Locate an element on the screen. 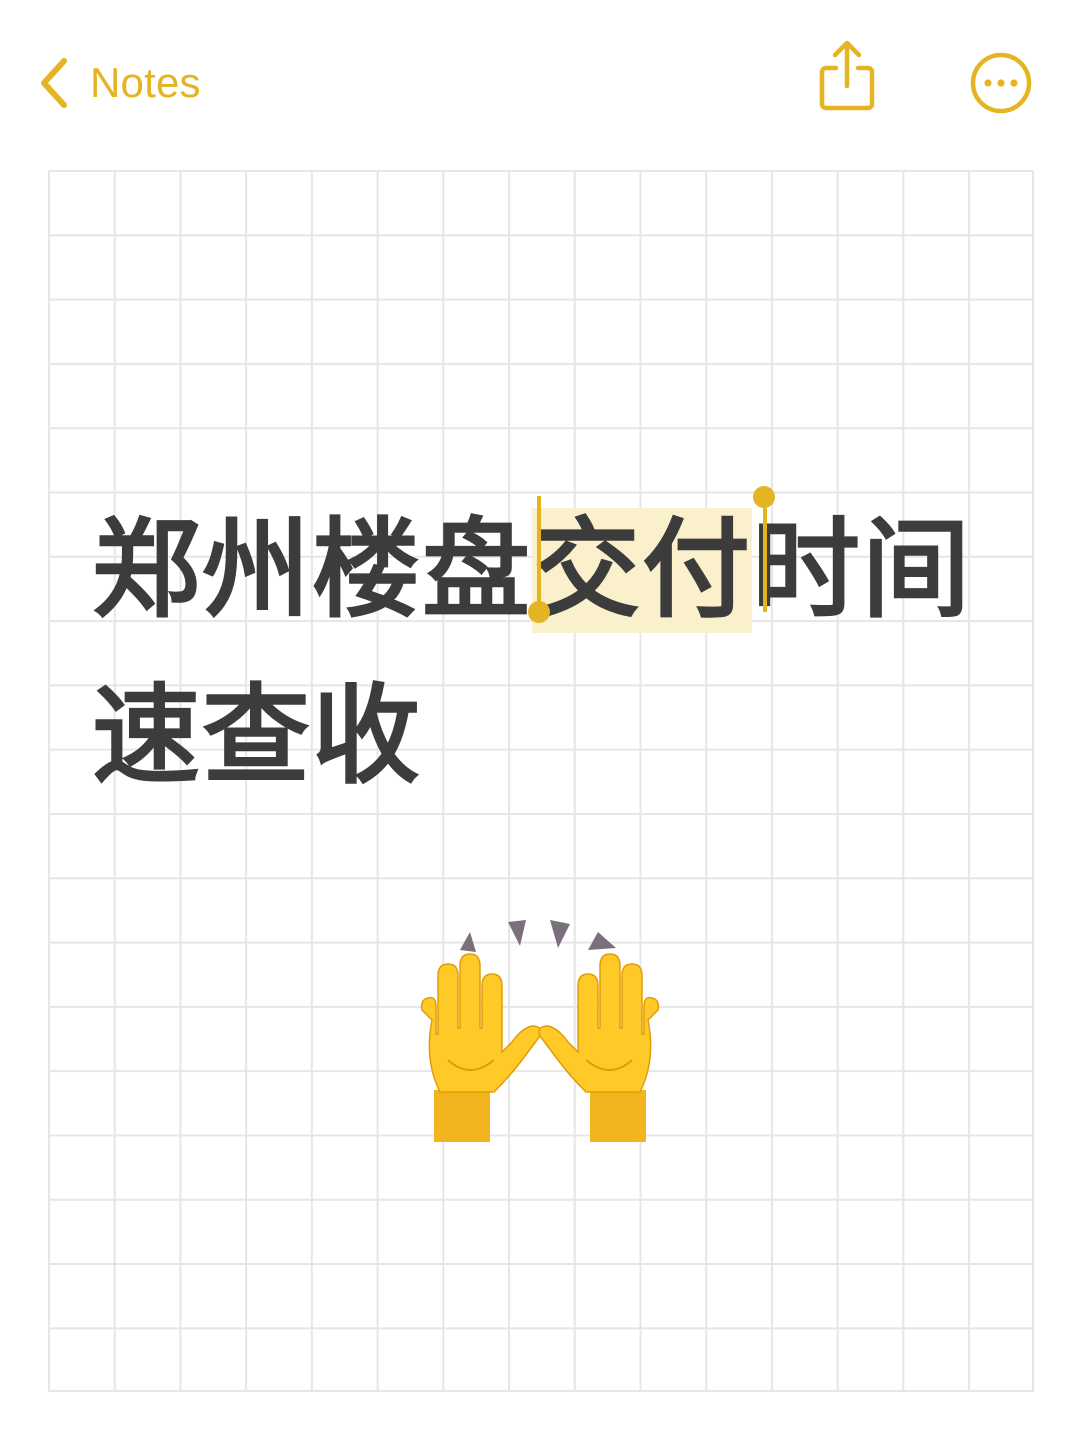 The image size is (1080, 1440). back-button: Notes is located at coordinates (118, 83).